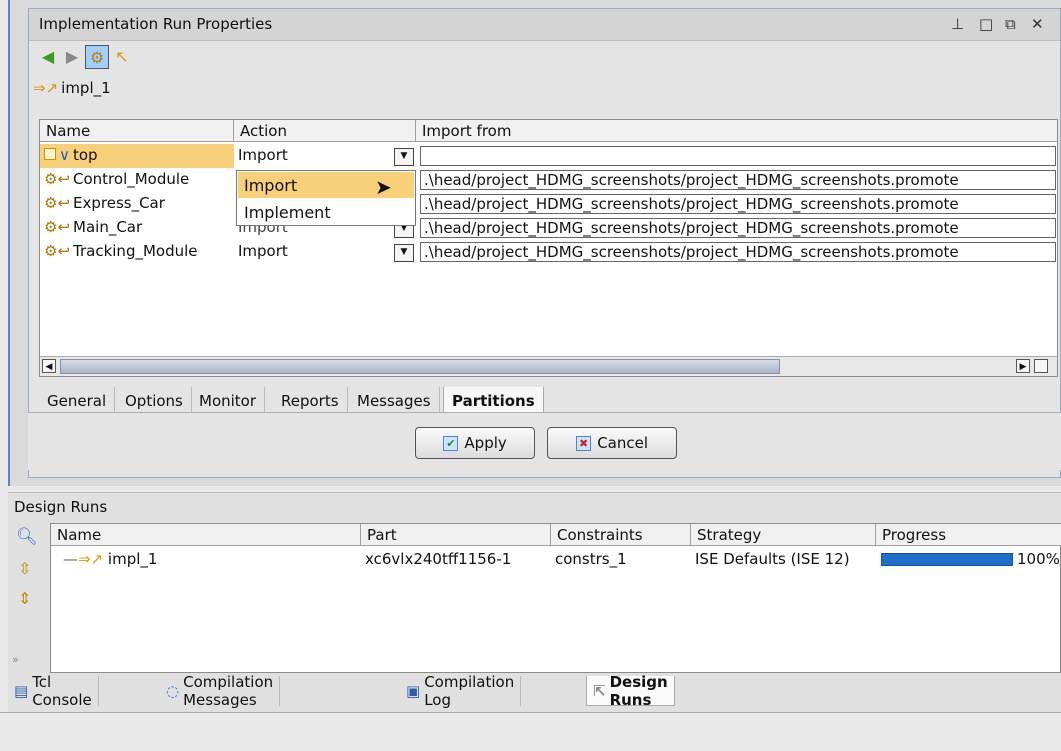  What do you see at coordinates (383, 187) in the screenshot?
I see `mouse-cursor-icon: ➤` at bounding box center [383, 187].